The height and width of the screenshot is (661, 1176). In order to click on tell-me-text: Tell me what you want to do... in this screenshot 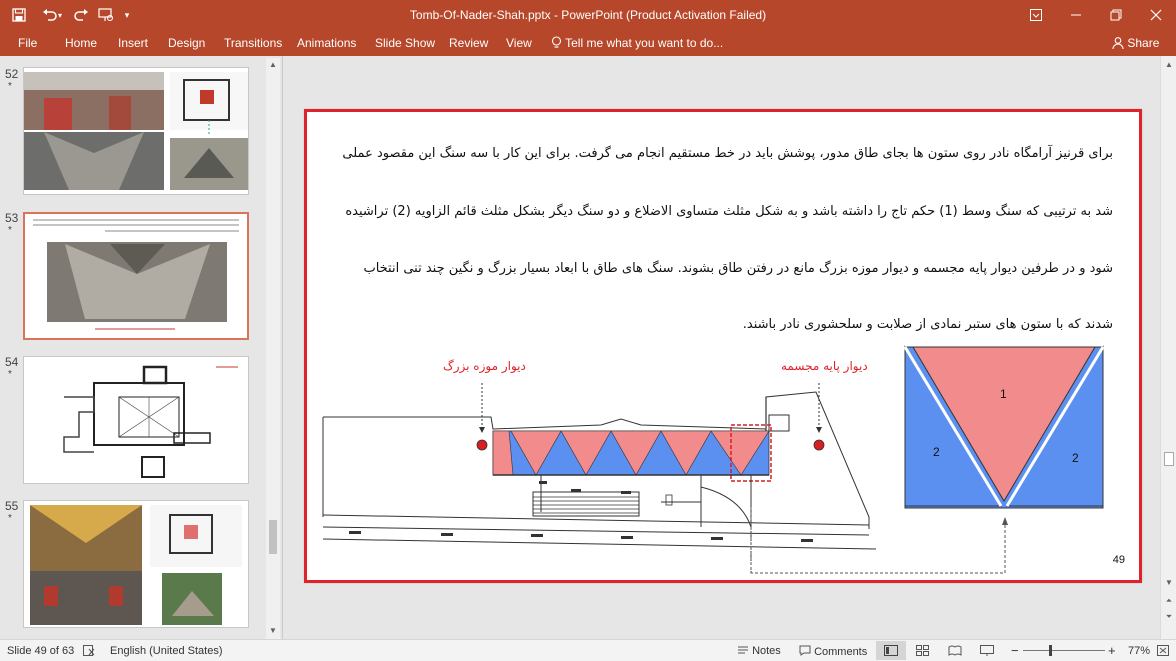, I will do `click(644, 43)`.